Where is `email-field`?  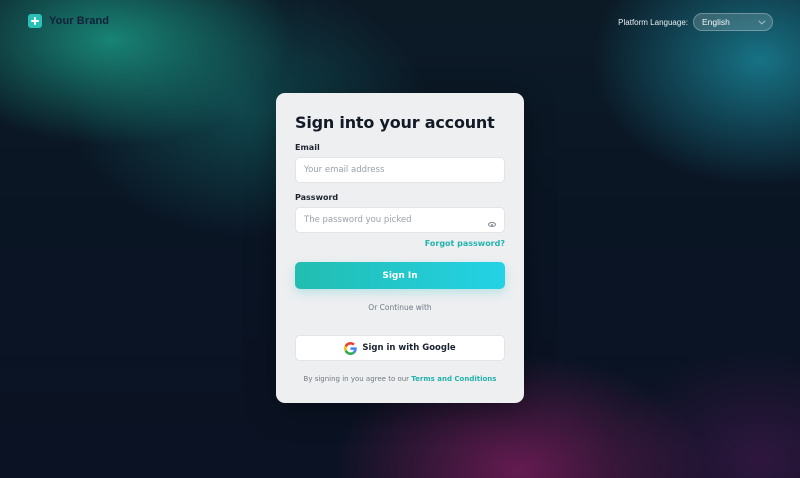 email-field is located at coordinates (400, 170).